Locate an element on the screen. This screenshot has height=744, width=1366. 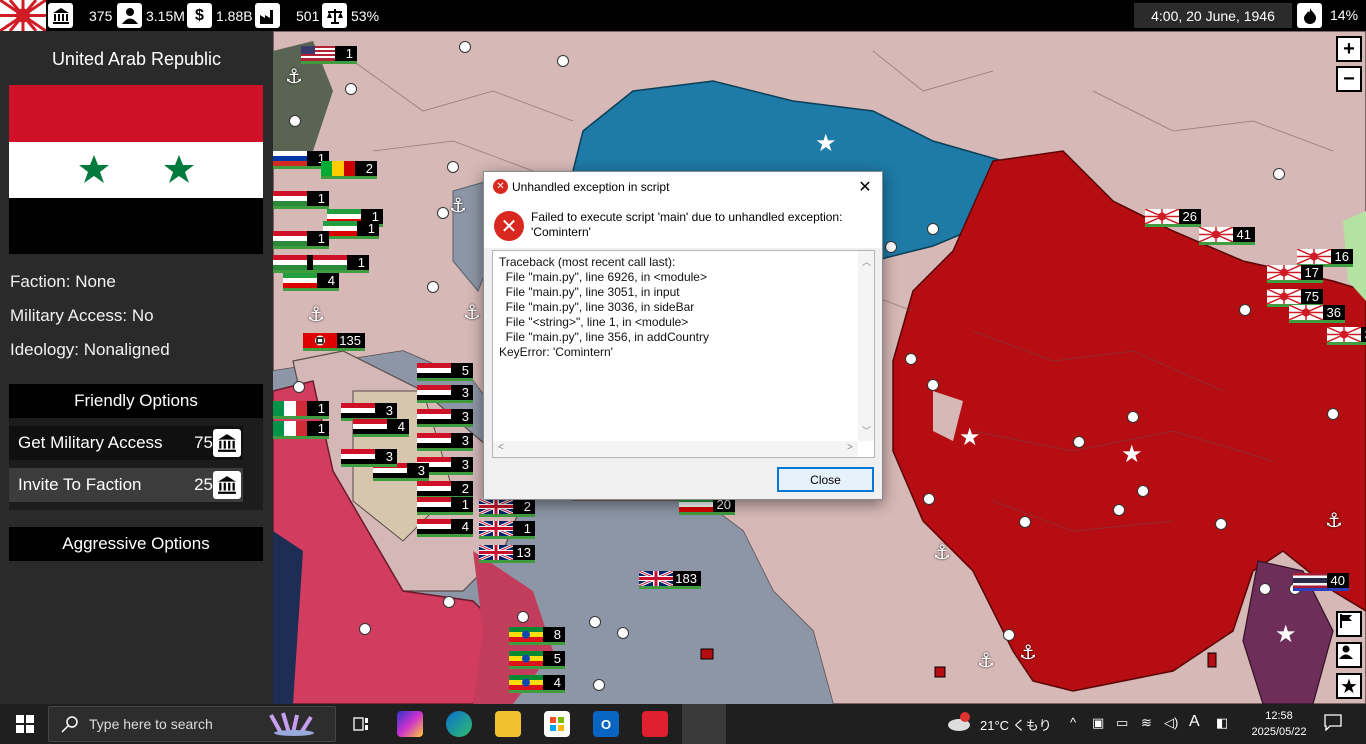
outlook-icon: O is located at coordinates (606, 724).